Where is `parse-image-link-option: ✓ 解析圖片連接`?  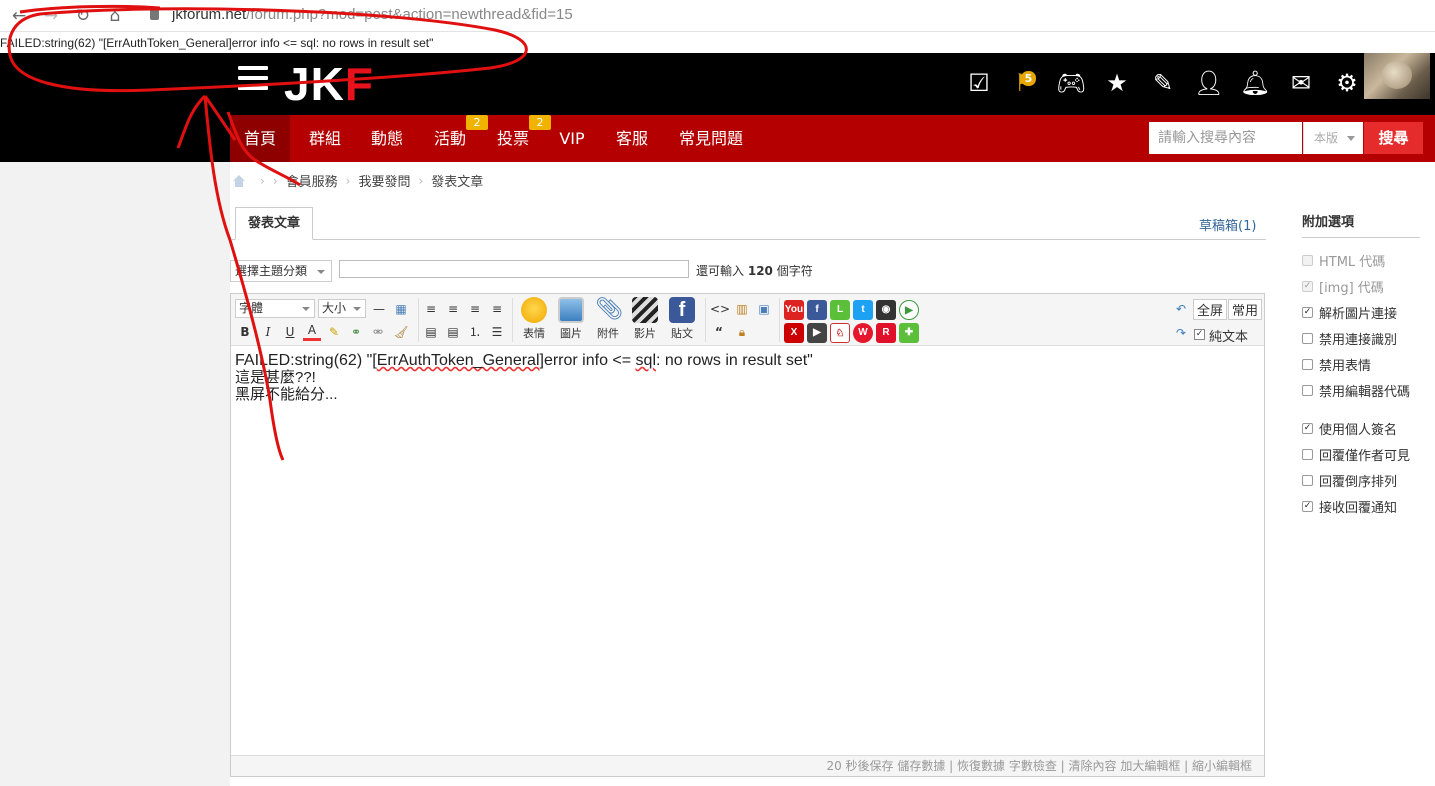
parse-image-link-option: ✓ 解析圖片連接 is located at coordinates (1349, 312).